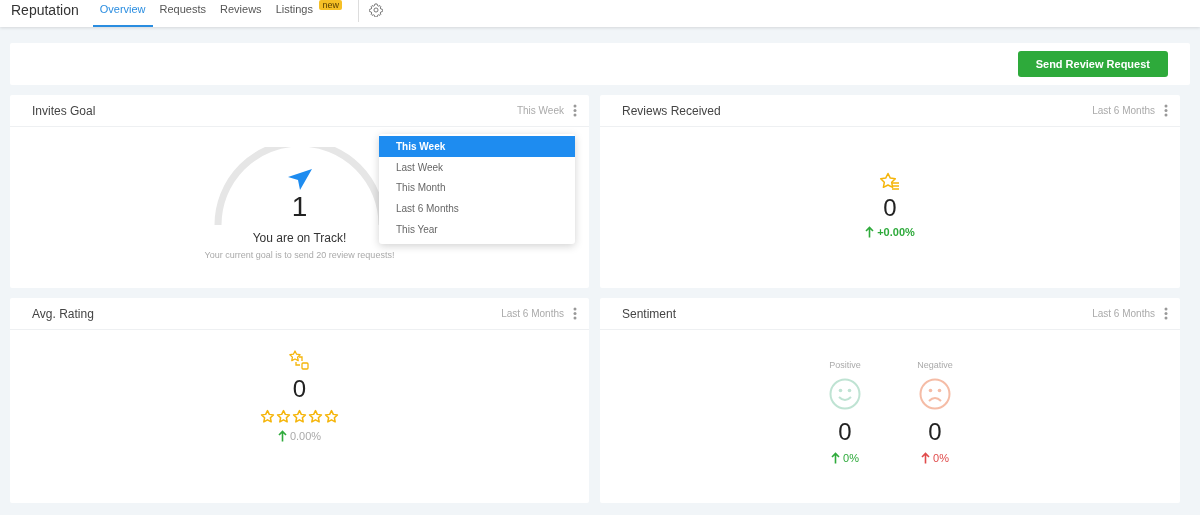 Image resolution: width=1200 pixels, height=515 pixels. What do you see at coordinates (896, 232) in the screenshot?
I see `change-percent: +0.00%` at bounding box center [896, 232].